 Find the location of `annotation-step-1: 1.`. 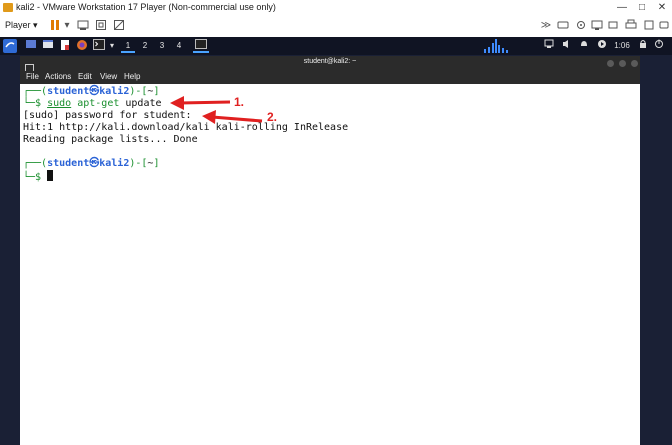

annotation-step-1: 1. is located at coordinates (239, 102).